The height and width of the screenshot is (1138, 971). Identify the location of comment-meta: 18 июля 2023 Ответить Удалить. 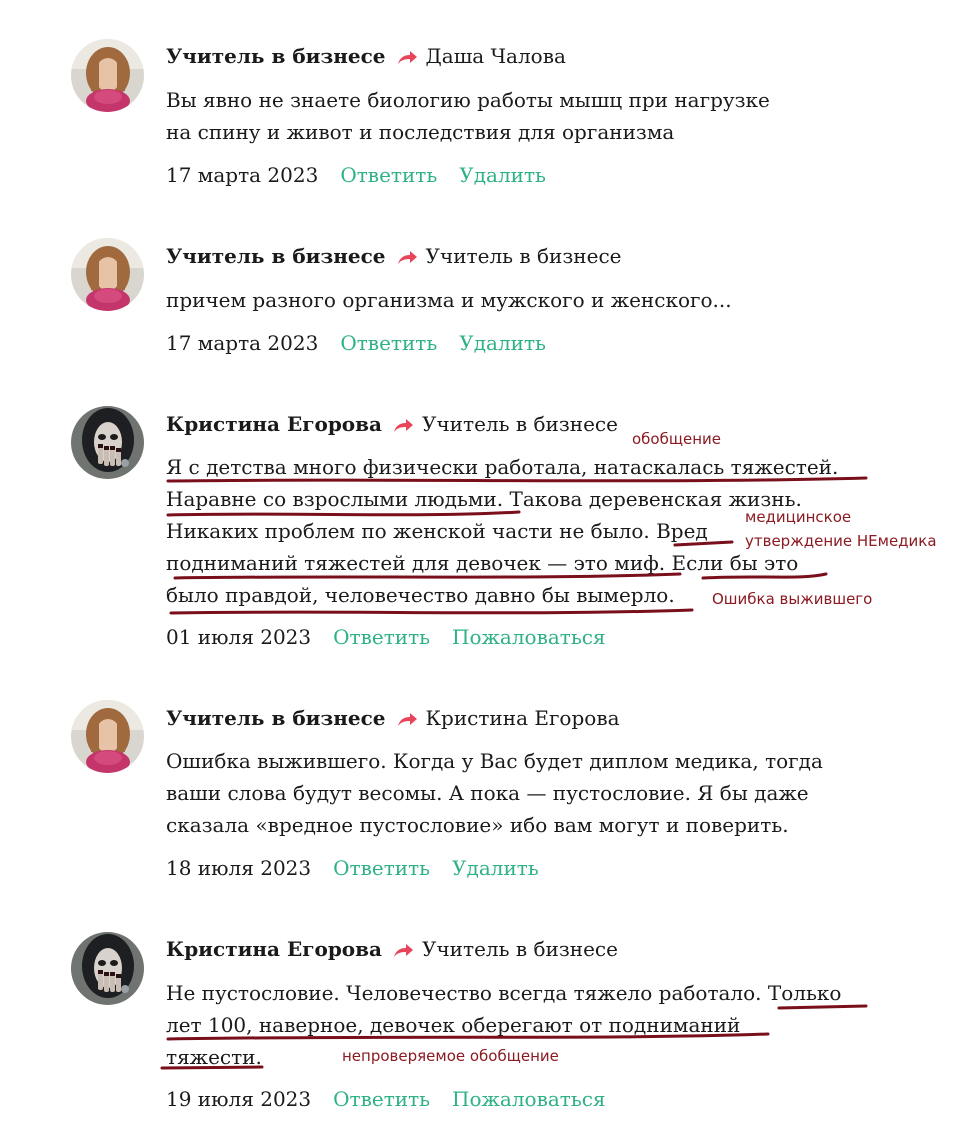
(352, 868).